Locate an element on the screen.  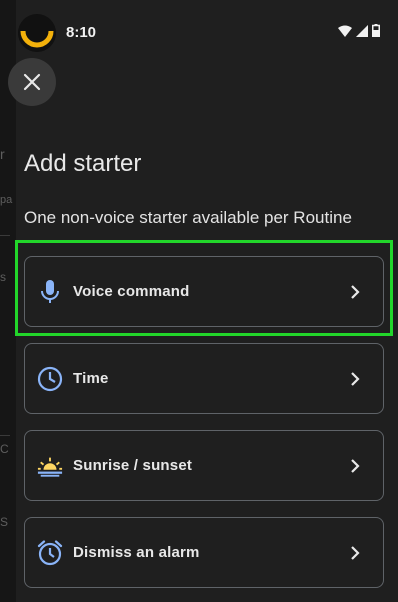
background-text: s is located at coordinates (3, 277).